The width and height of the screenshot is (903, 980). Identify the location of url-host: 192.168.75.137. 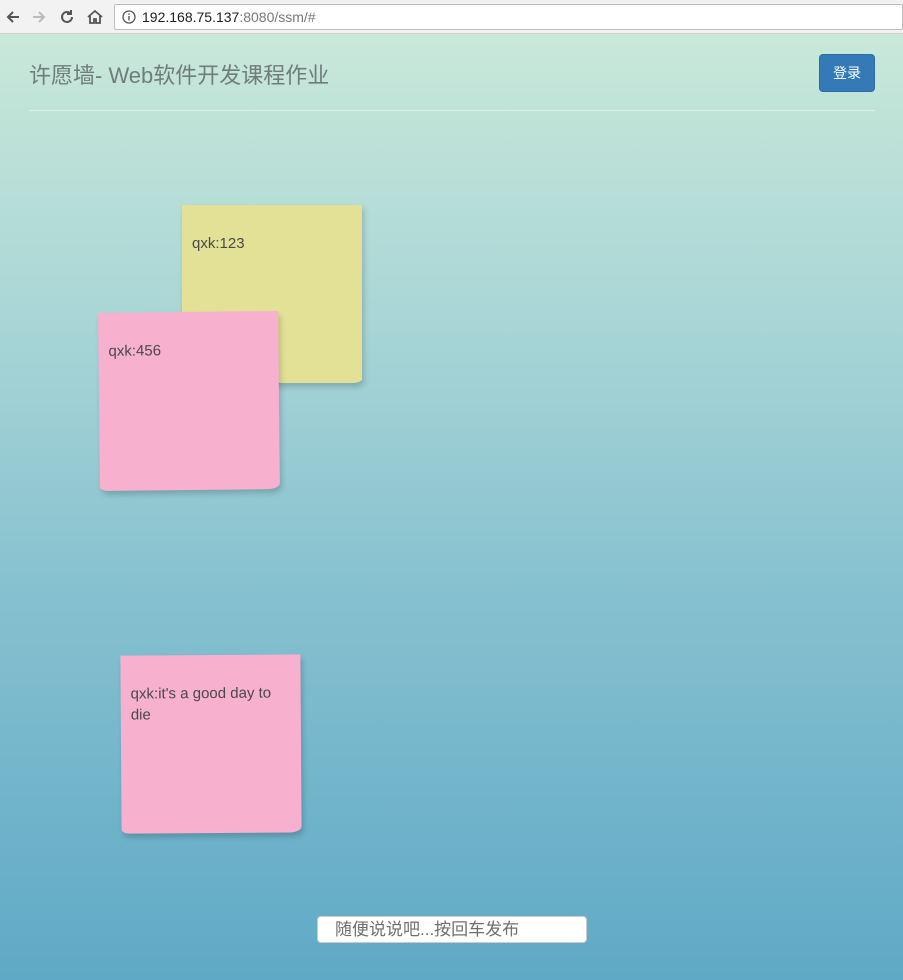
(191, 17).